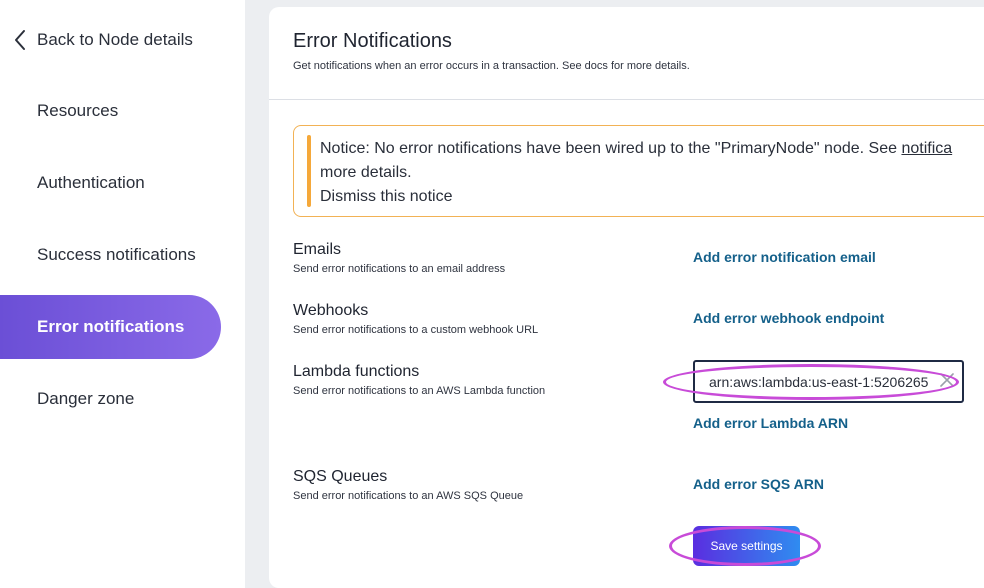 The width and height of the screenshot is (984, 588). Describe the element at coordinates (115, 39) in the screenshot. I see `back-link-label: Back to Node details` at that location.